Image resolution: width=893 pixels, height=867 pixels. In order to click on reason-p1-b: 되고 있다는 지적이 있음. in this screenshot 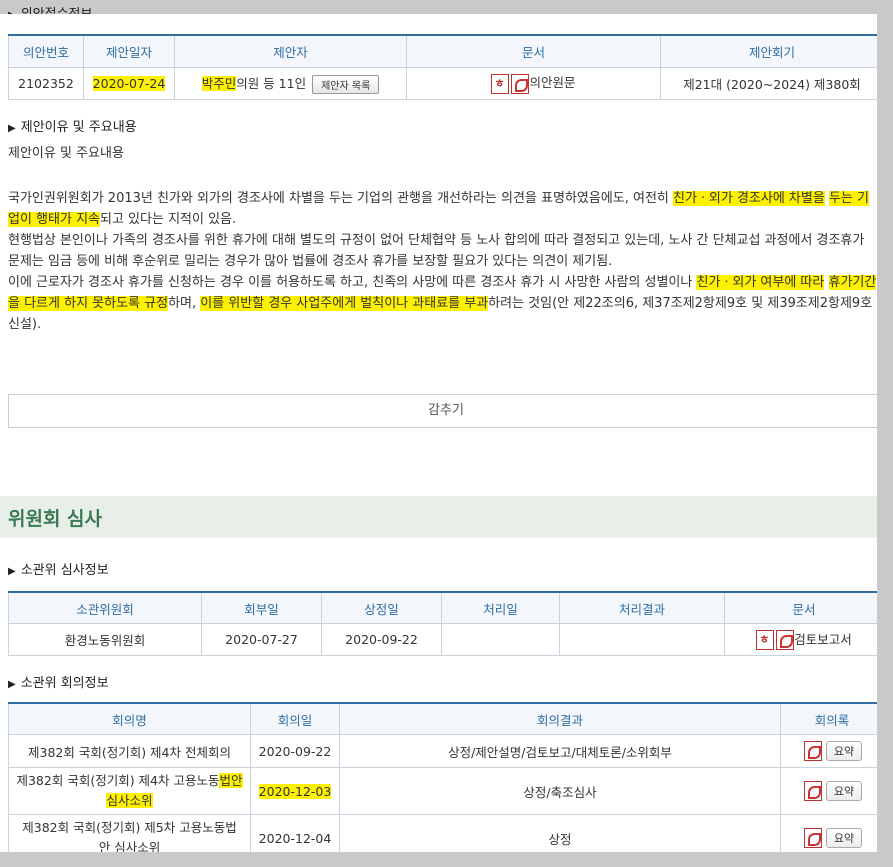, I will do `click(168, 219)`.